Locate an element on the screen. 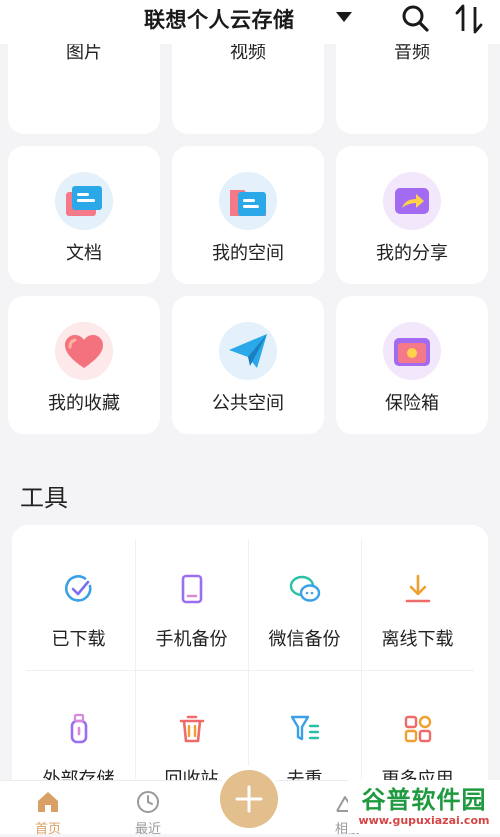 The image size is (500, 837). paper-plane-icon is located at coordinates (248, 351).